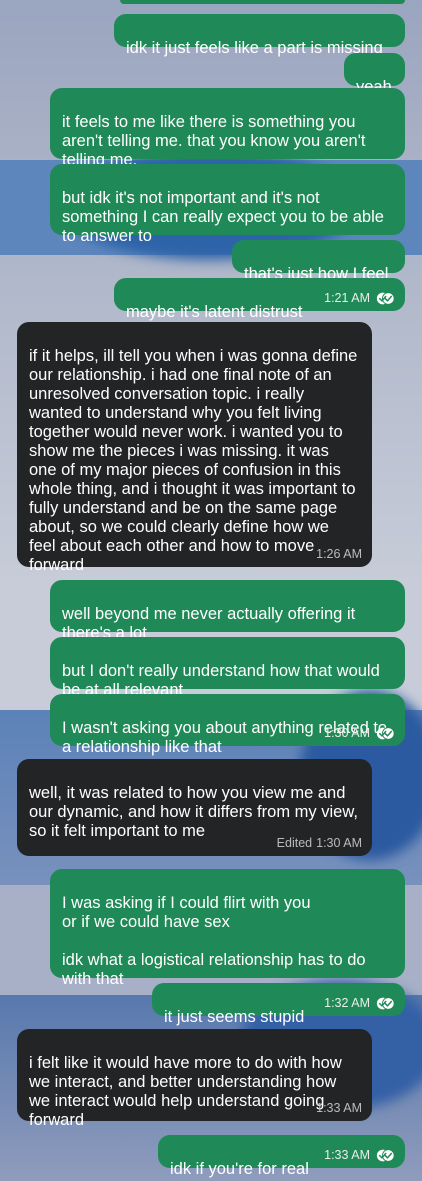 The height and width of the screenshot is (1181, 422). Describe the element at coordinates (254, 48) in the screenshot. I see `message-text: idk it just feels like a part is missing` at that location.